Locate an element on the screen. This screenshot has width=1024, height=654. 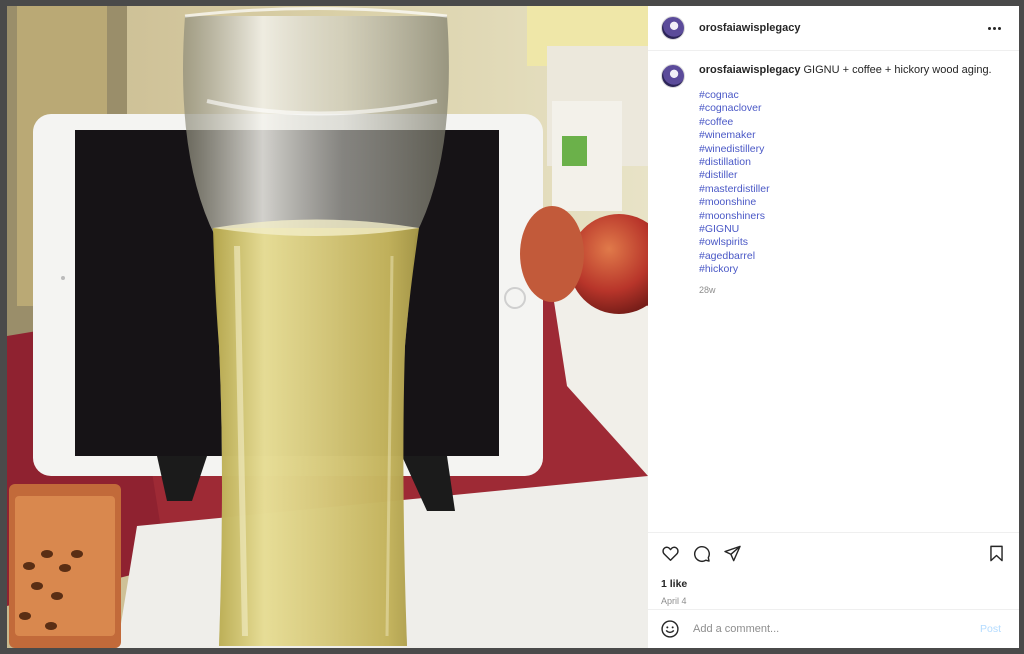
emoji-icon is located at coordinates (670, 629).